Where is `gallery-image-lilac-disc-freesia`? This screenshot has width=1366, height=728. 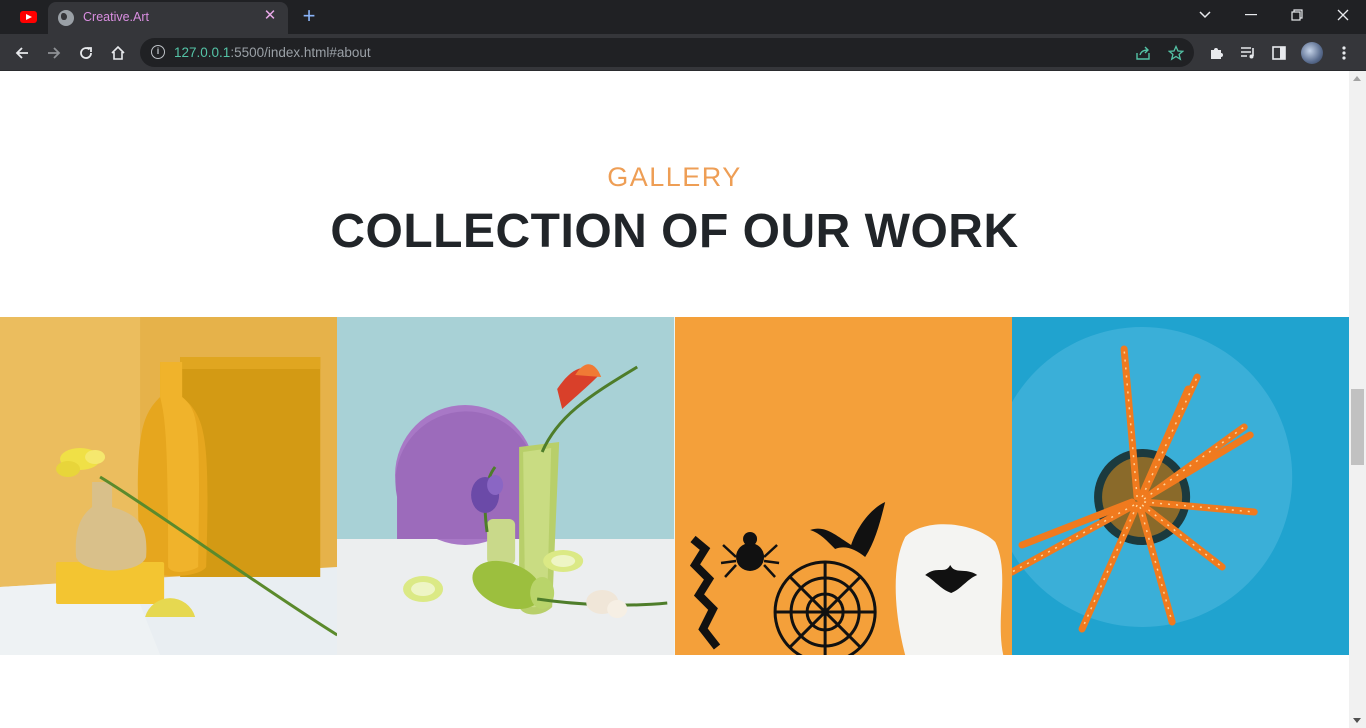
gallery-image-lilac-disc-freesia is located at coordinates (506, 486).